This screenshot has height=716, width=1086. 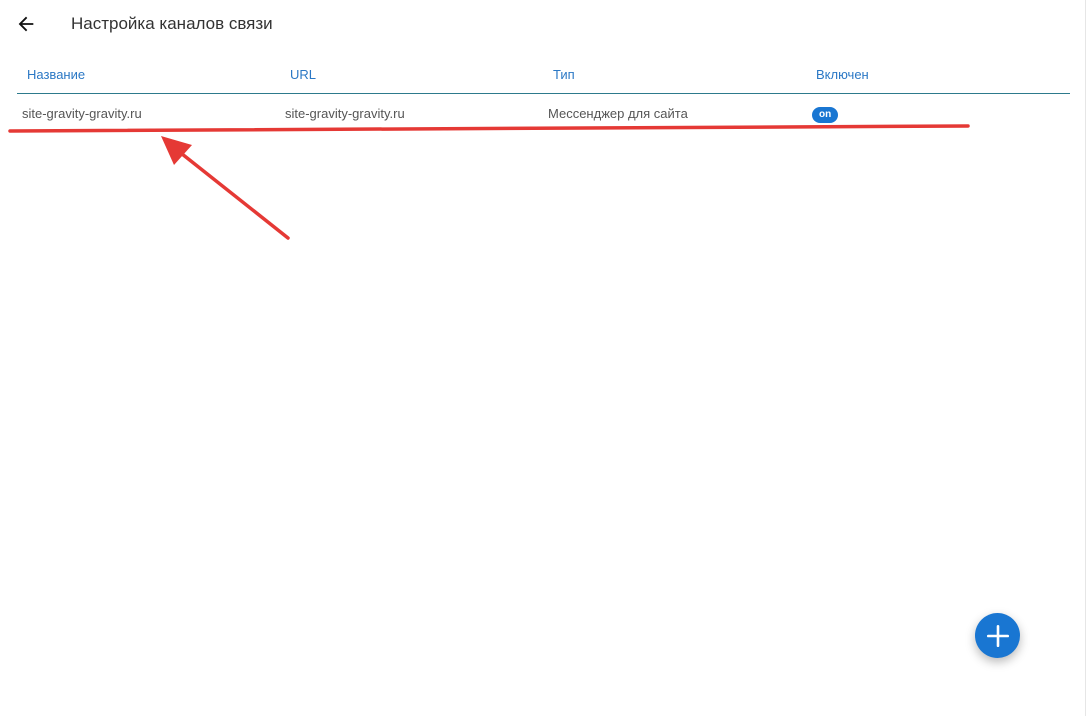 I want to click on plus-icon, so click(x=997, y=635).